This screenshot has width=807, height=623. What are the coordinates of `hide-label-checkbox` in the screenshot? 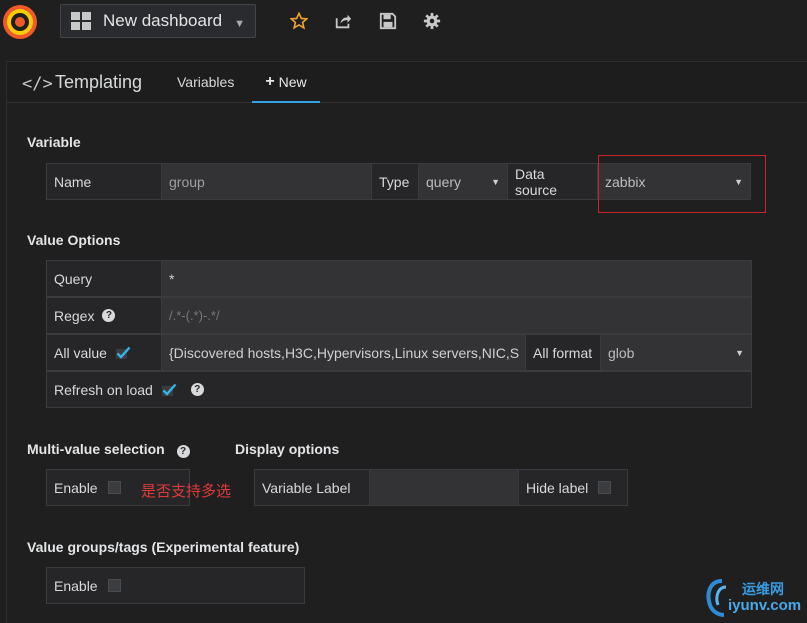 It's located at (605, 487).